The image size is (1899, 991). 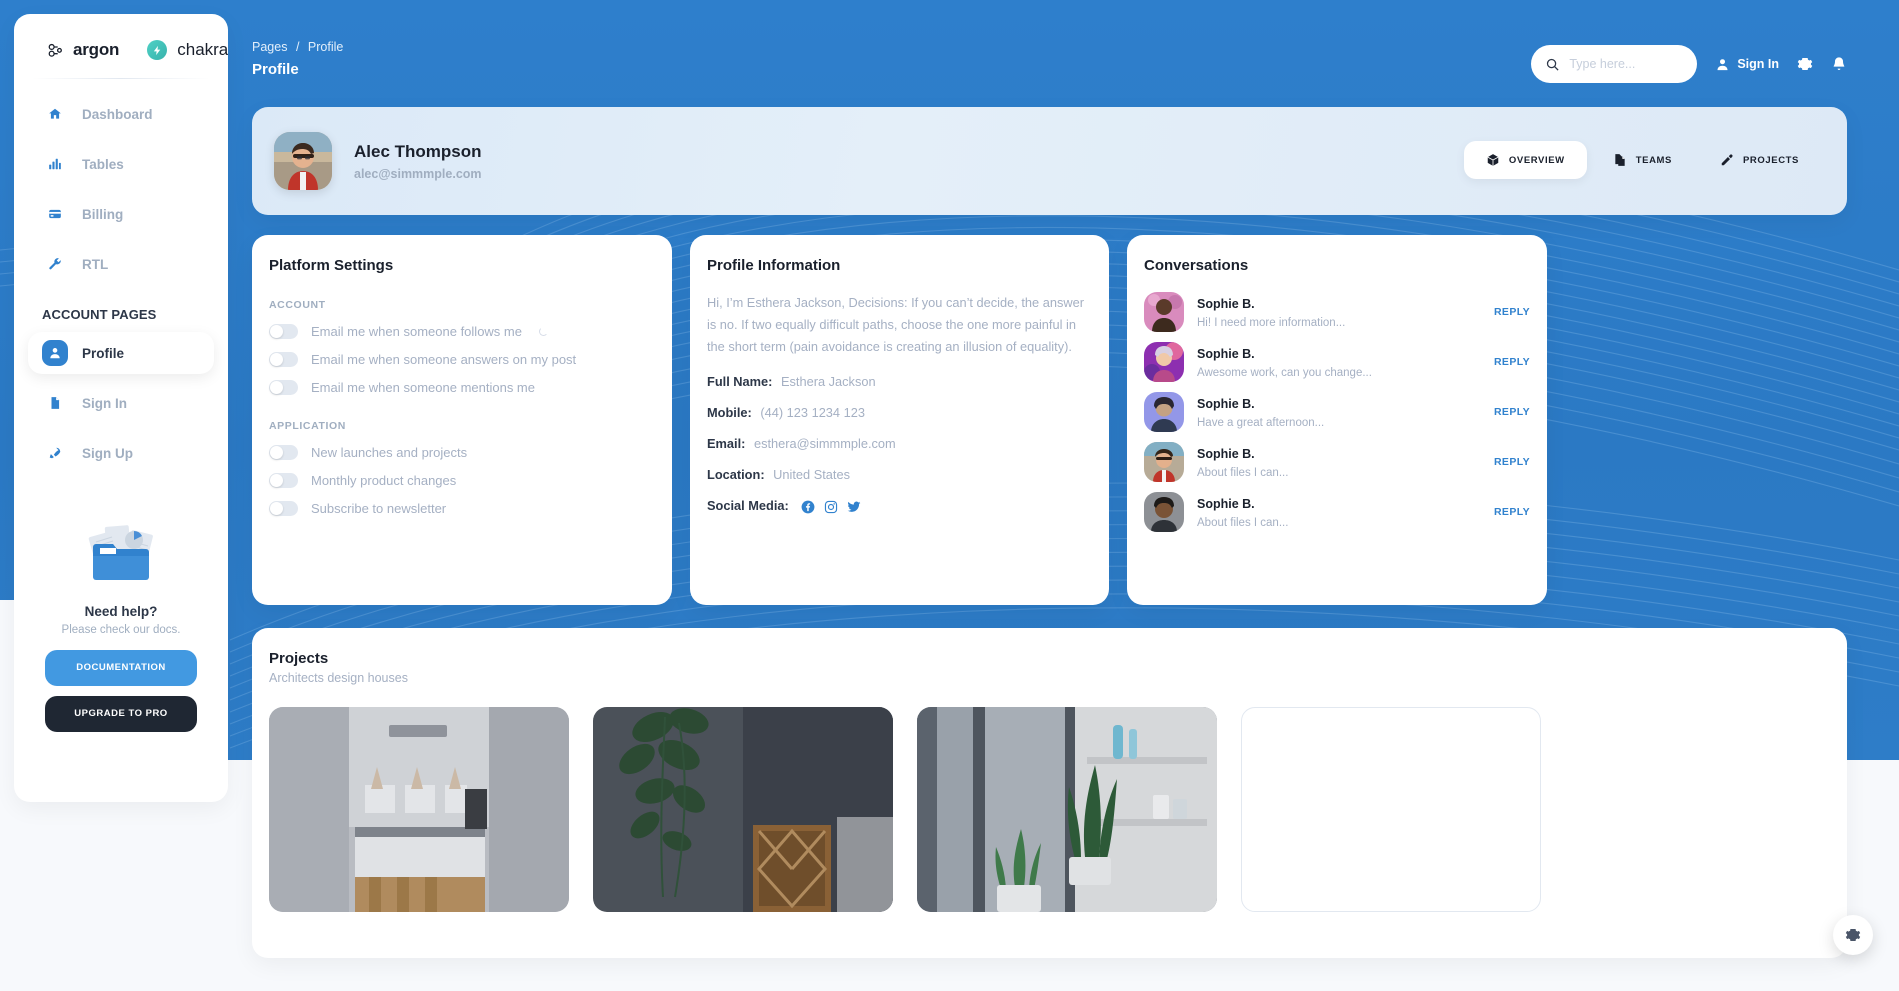 What do you see at coordinates (384, 480) in the screenshot?
I see `setting-label: Monthly product changes` at bounding box center [384, 480].